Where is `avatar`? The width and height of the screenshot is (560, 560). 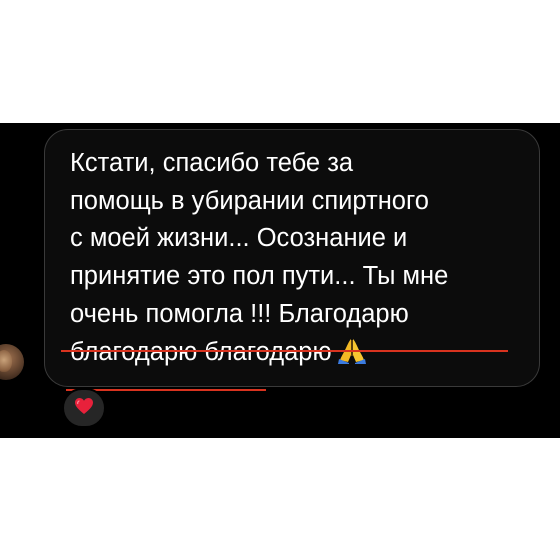
avatar is located at coordinates (12, 362).